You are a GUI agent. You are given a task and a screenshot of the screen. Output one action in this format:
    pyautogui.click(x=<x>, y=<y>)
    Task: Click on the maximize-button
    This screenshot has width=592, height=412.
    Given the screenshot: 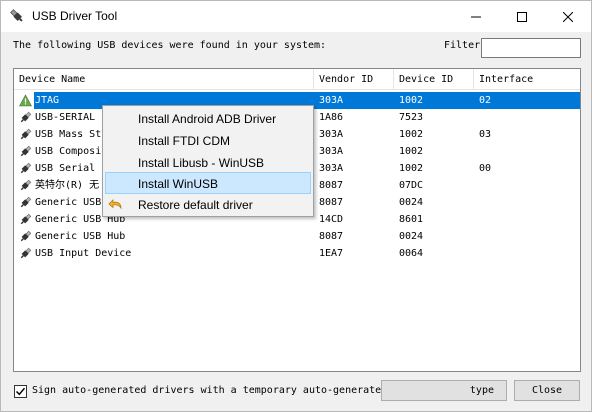 What is the action you would take?
    pyautogui.click(x=522, y=16)
    